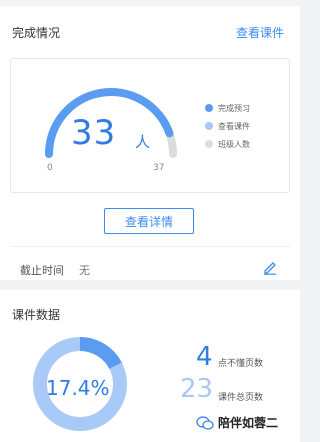 This screenshot has width=320, height=442. I want to click on axis-min-label: 0, so click(50, 168).